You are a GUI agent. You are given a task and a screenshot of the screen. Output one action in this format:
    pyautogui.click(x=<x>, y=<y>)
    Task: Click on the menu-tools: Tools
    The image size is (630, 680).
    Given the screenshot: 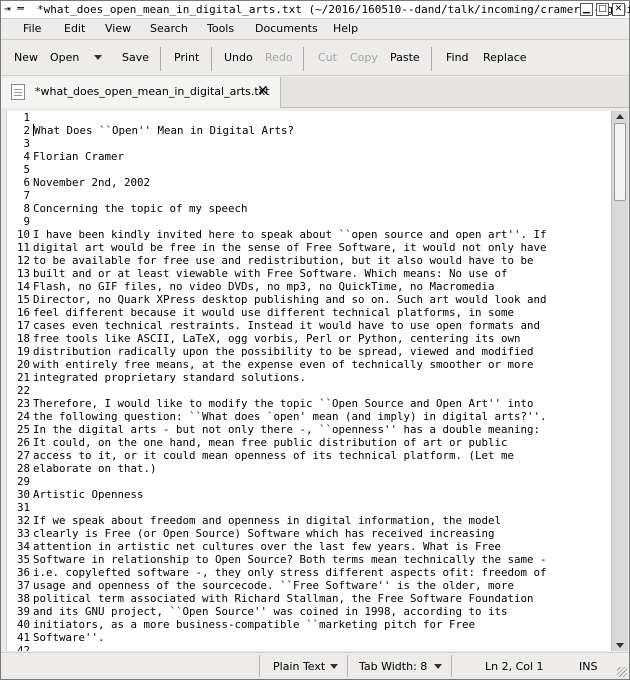 What is the action you would take?
    pyautogui.click(x=220, y=28)
    